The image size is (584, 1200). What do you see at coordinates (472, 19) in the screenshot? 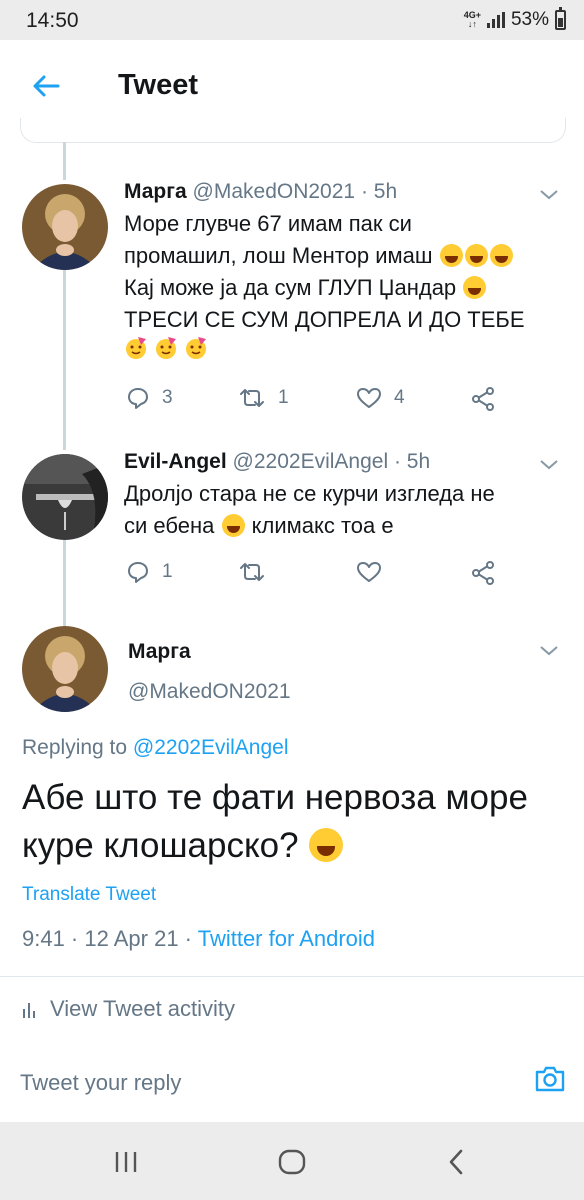
I see `network-icon: 4G+ ↓↑` at bounding box center [472, 19].